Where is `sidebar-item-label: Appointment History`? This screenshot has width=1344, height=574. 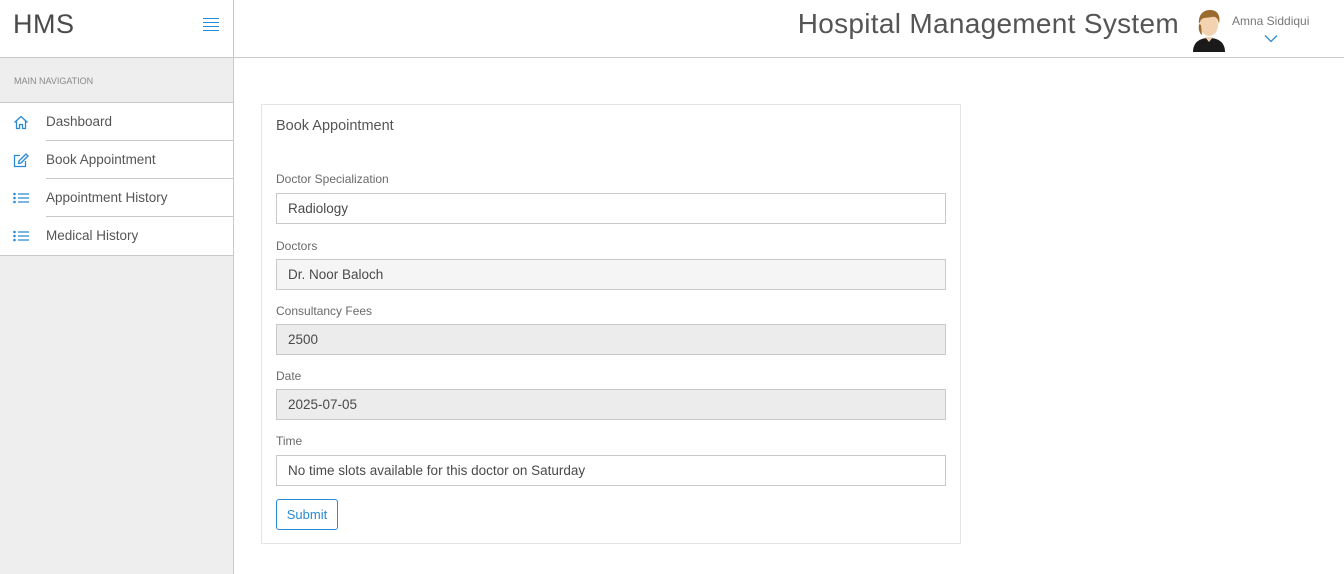 sidebar-item-label: Appointment History is located at coordinates (139, 198).